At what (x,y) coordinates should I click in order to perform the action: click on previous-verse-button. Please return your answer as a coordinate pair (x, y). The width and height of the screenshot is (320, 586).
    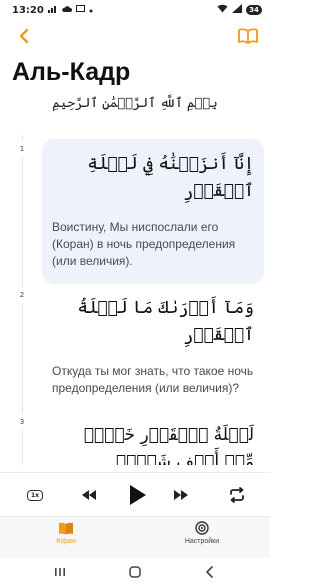
    Looking at the image, I should click on (89, 495).